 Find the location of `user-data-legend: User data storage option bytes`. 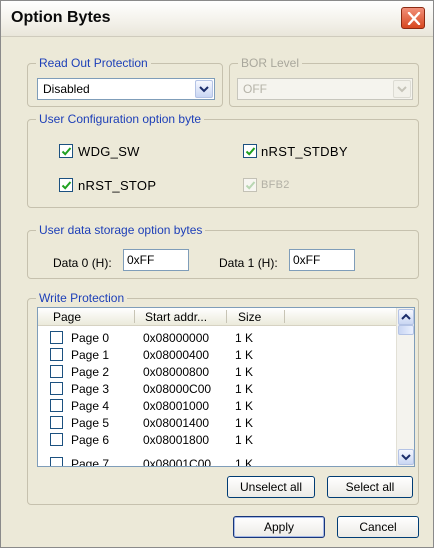

user-data-legend: User data storage option bytes is located at coordinates (121, 230).